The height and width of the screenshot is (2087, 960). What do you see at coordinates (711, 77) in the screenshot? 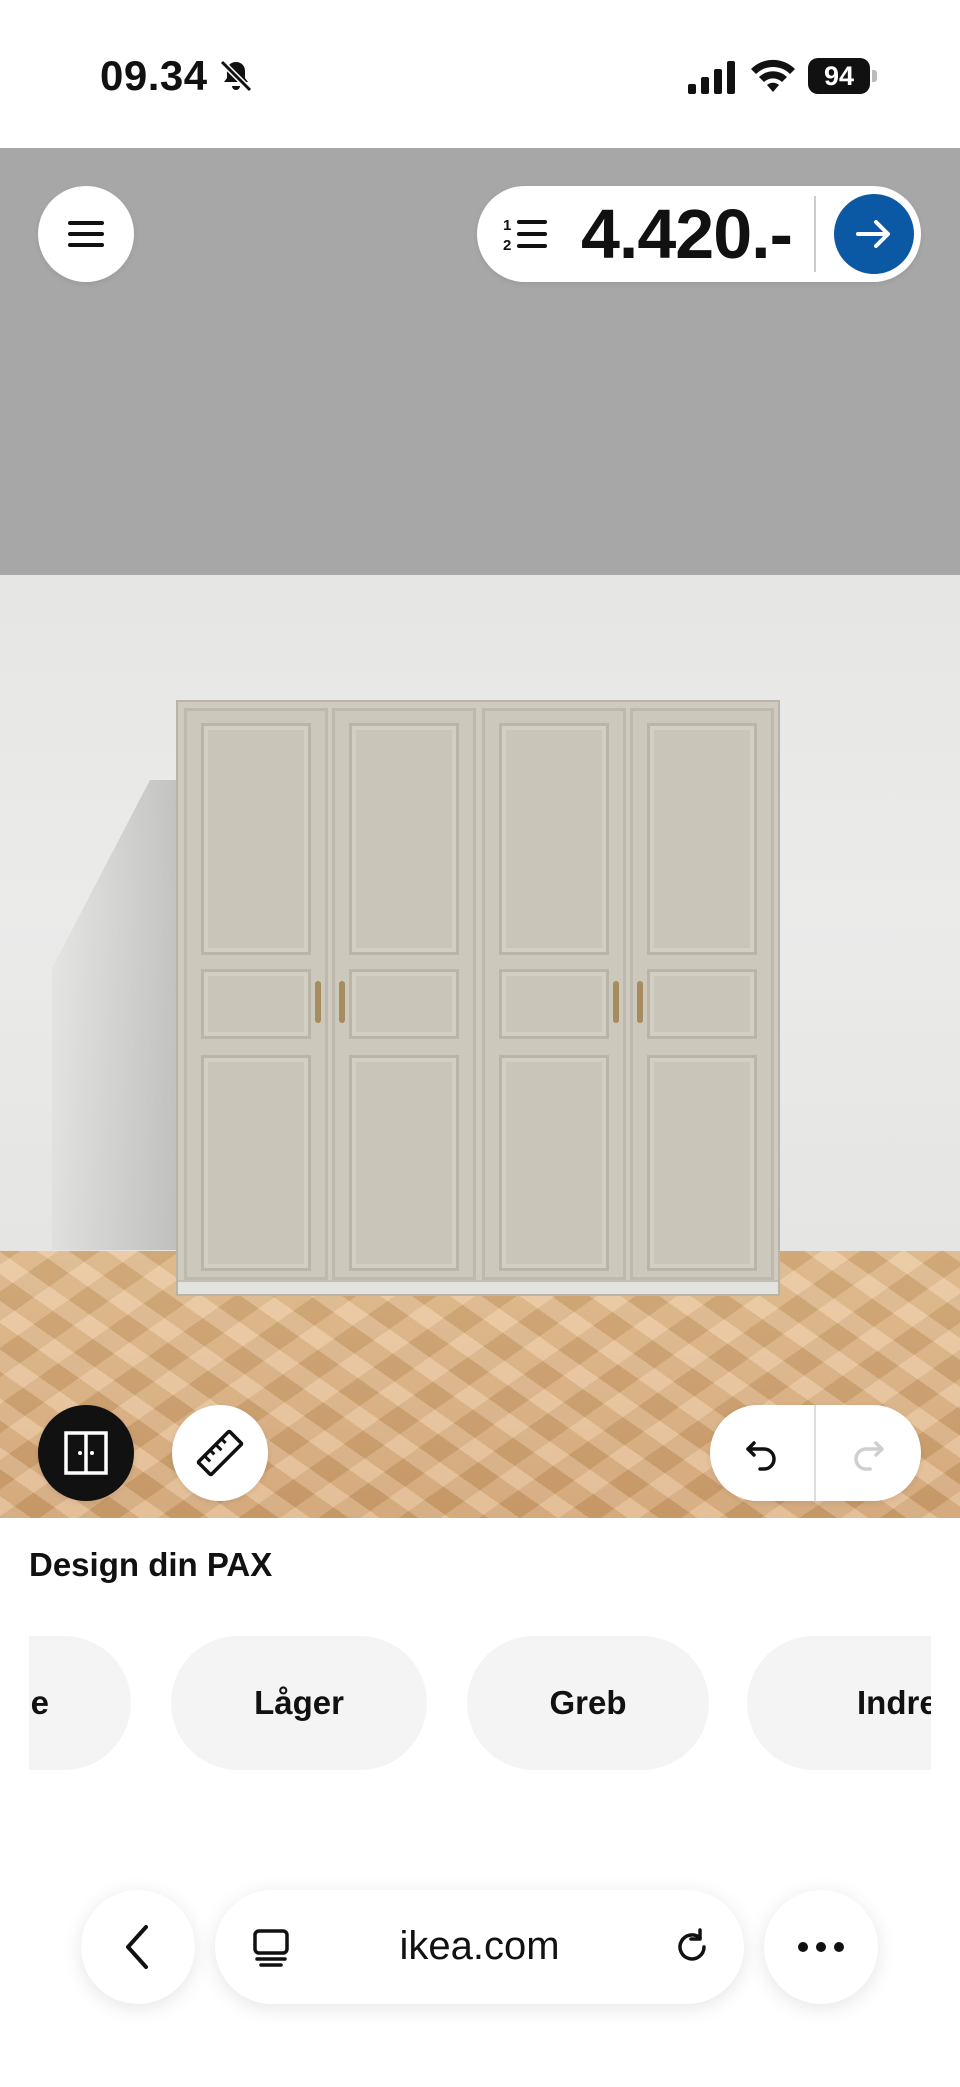
I see `cellular-signal-icon` at bounding box center [711, 77].